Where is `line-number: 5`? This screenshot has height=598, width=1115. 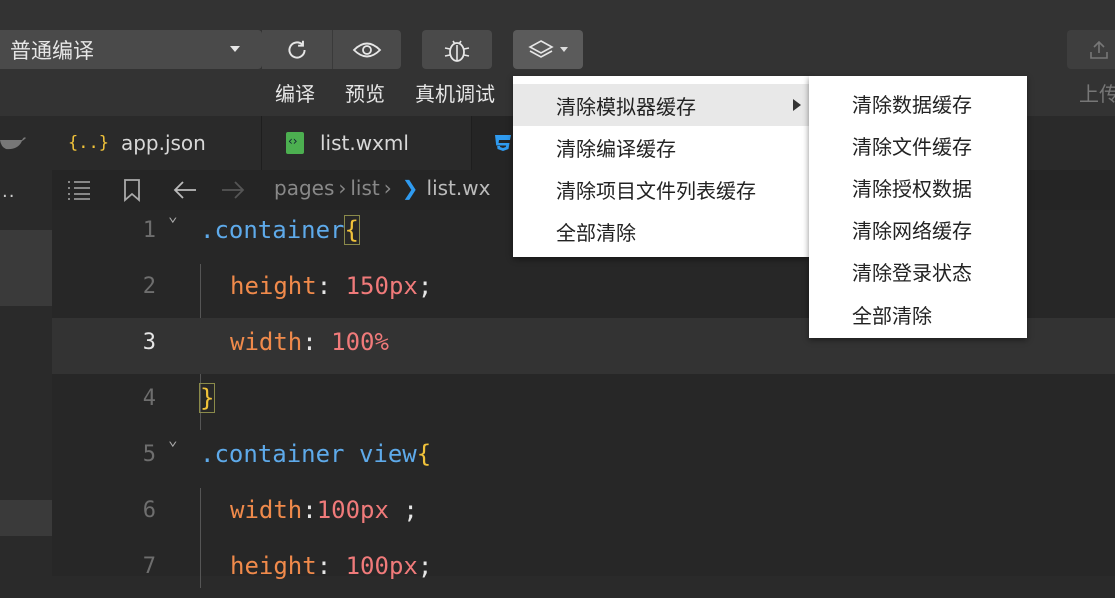 line-number: 5 is located at coordinates (149, 454).